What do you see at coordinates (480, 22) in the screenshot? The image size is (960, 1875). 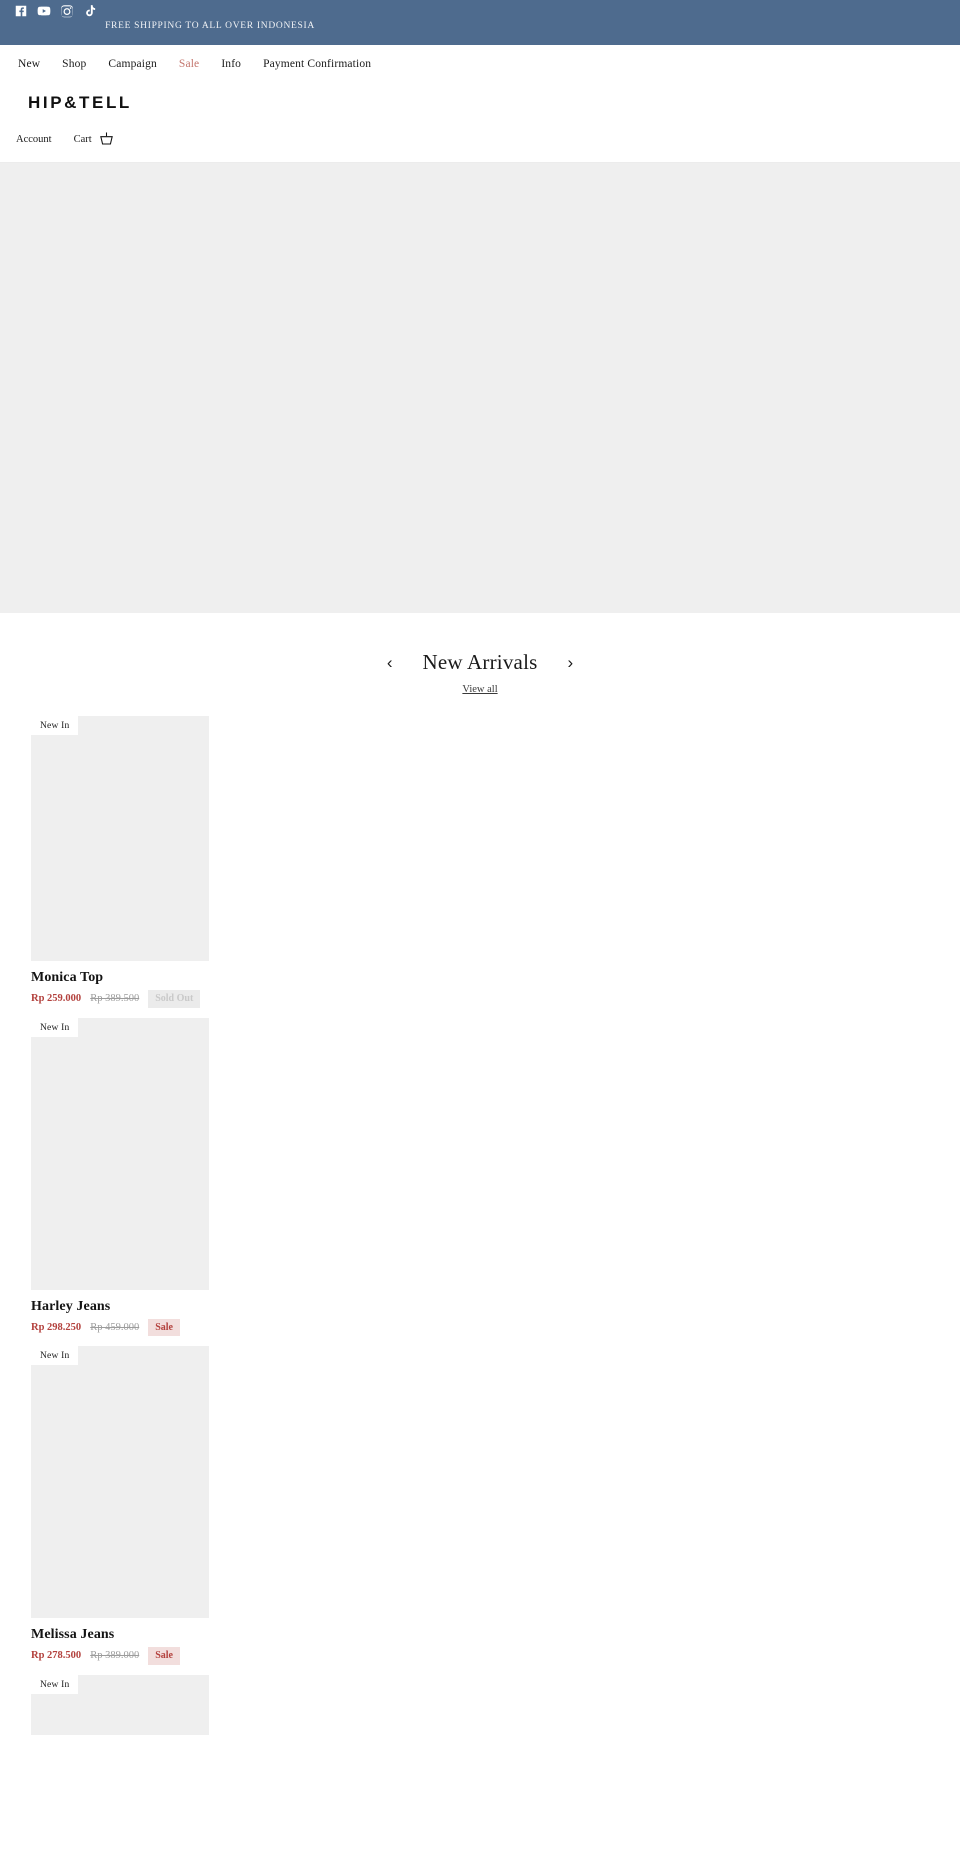 I see `announcement-bar: FREE SHIPPING TO ALL OVER INDONESIA` at bounding box center [480, 22].